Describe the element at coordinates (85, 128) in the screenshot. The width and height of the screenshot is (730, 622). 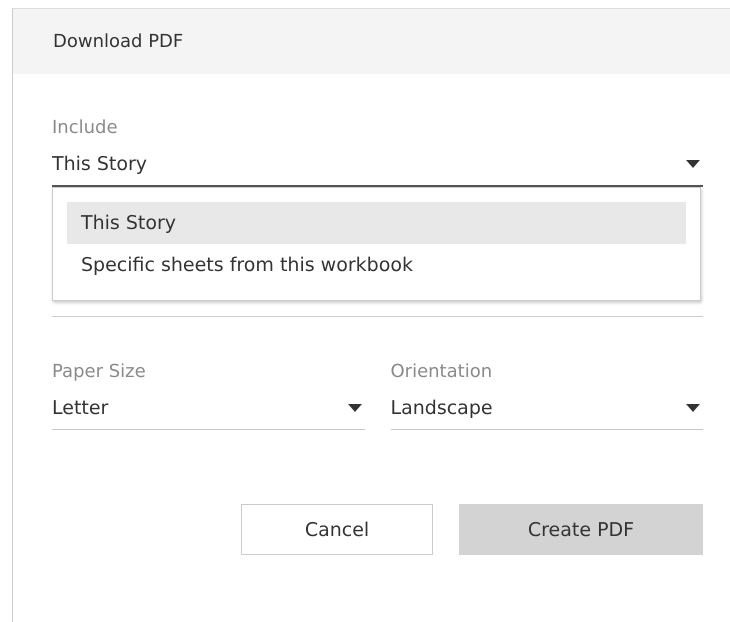
I see `field-label: Include` at that location.